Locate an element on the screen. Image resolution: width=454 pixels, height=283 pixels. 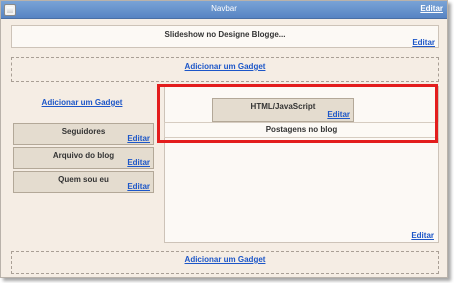
widget-seguidores: Seguidores Editar is located at coordinates (83, 134).